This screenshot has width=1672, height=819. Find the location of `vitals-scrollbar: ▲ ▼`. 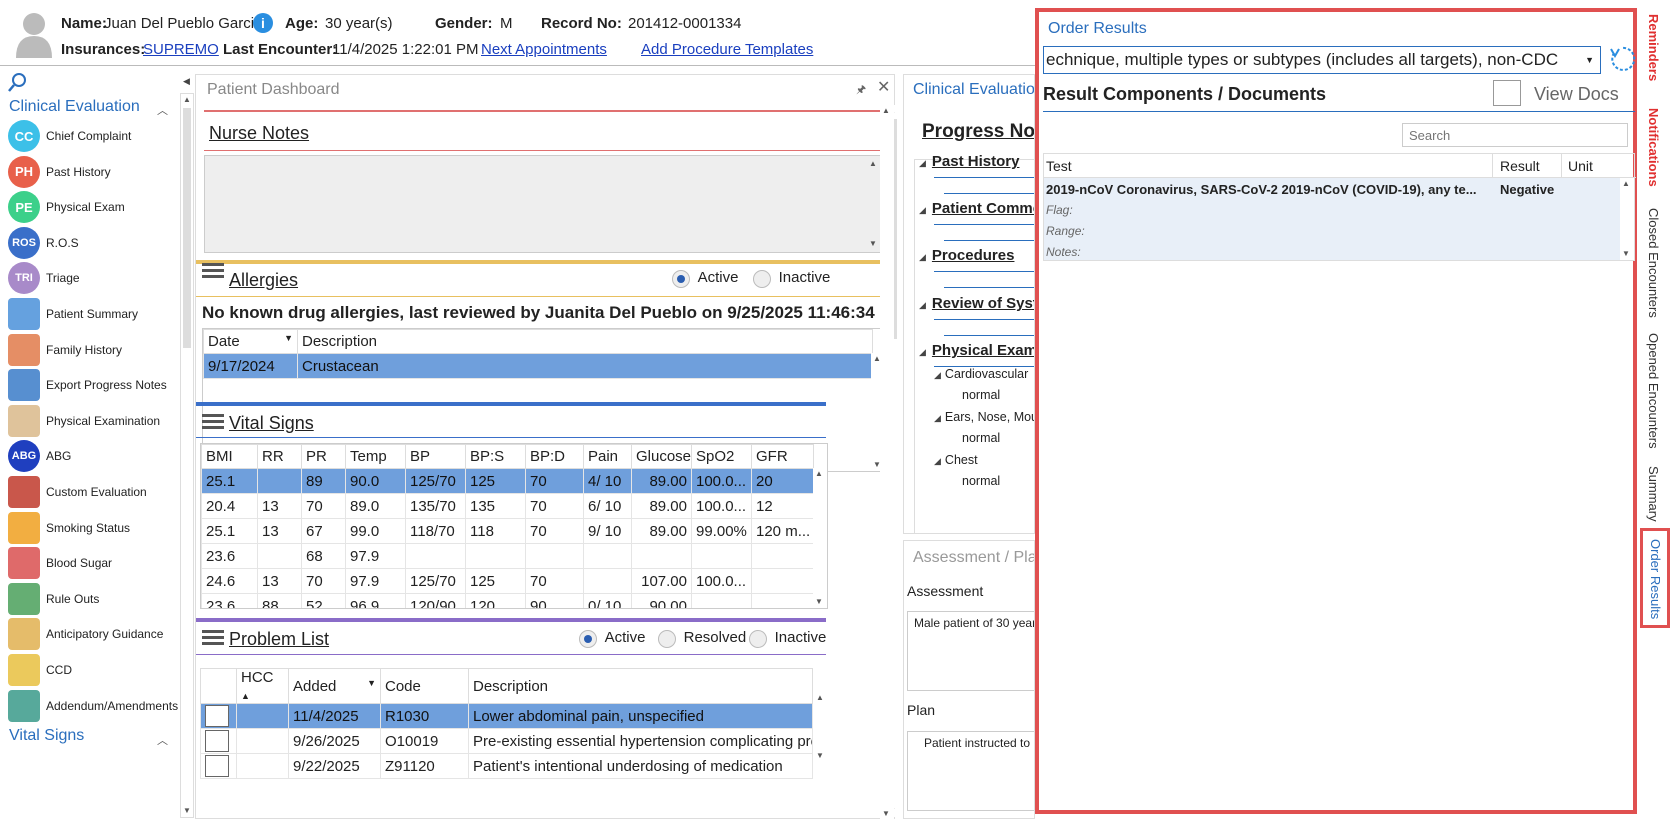

vitals-scrollbar: ▲ ▼ is located at coordinates (820, 538).